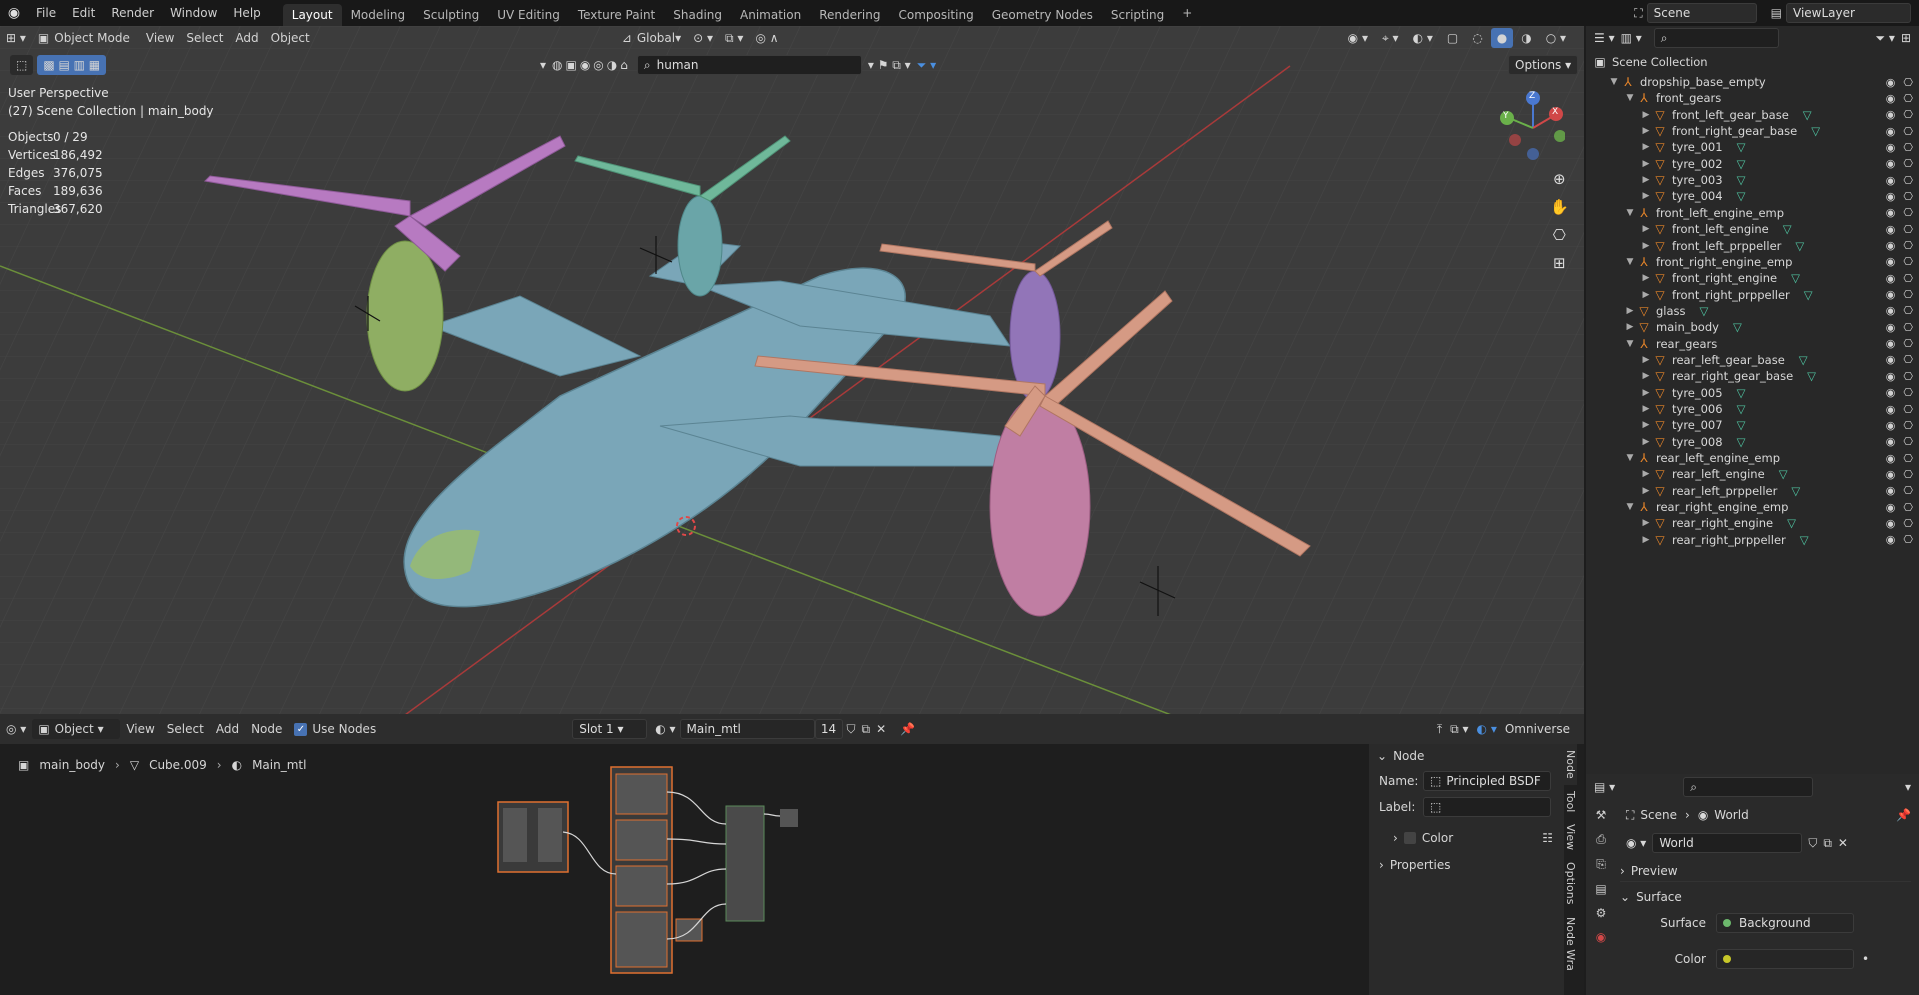  Describe the element at coordinates (1827, 843) in the screenshot. I see `duplicate-icon: ⧉` at that location.